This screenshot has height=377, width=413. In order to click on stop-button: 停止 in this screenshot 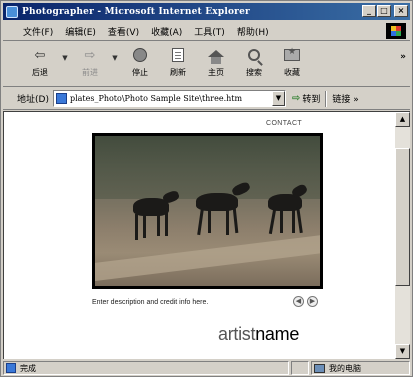, I will do `click(140, 62)`.